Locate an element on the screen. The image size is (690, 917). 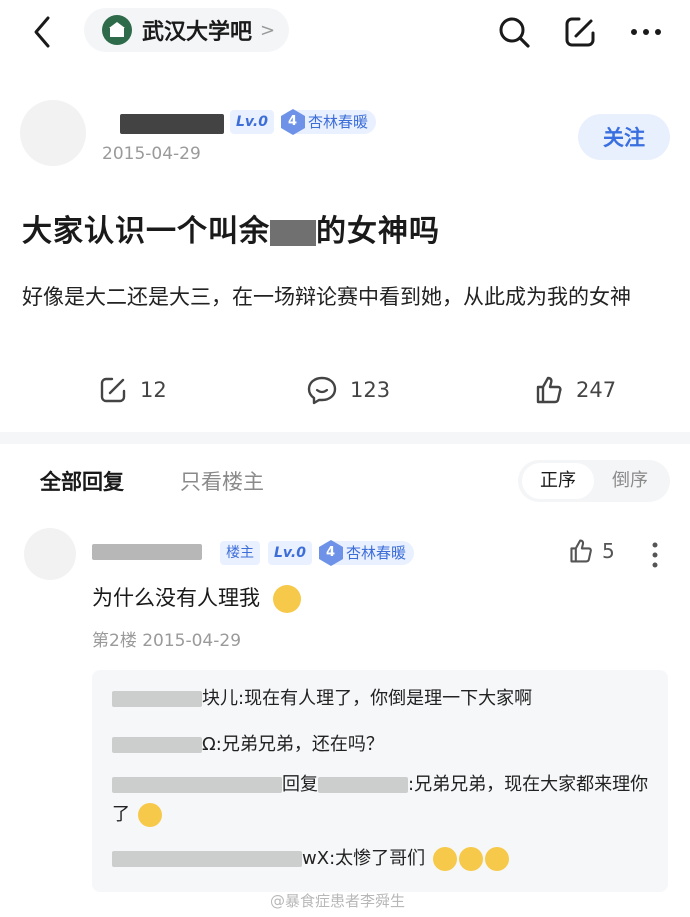
follow-button: 关注 is located at coordinates (624, 137).